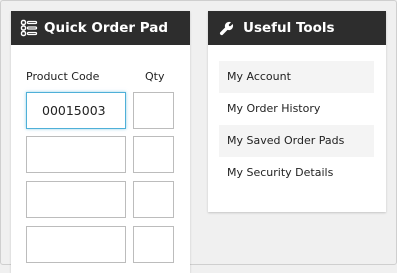 The height and width of the screenshot is (273, 397). I want to click on tool-link-my-order-history: My Order History, so click(296, 109).